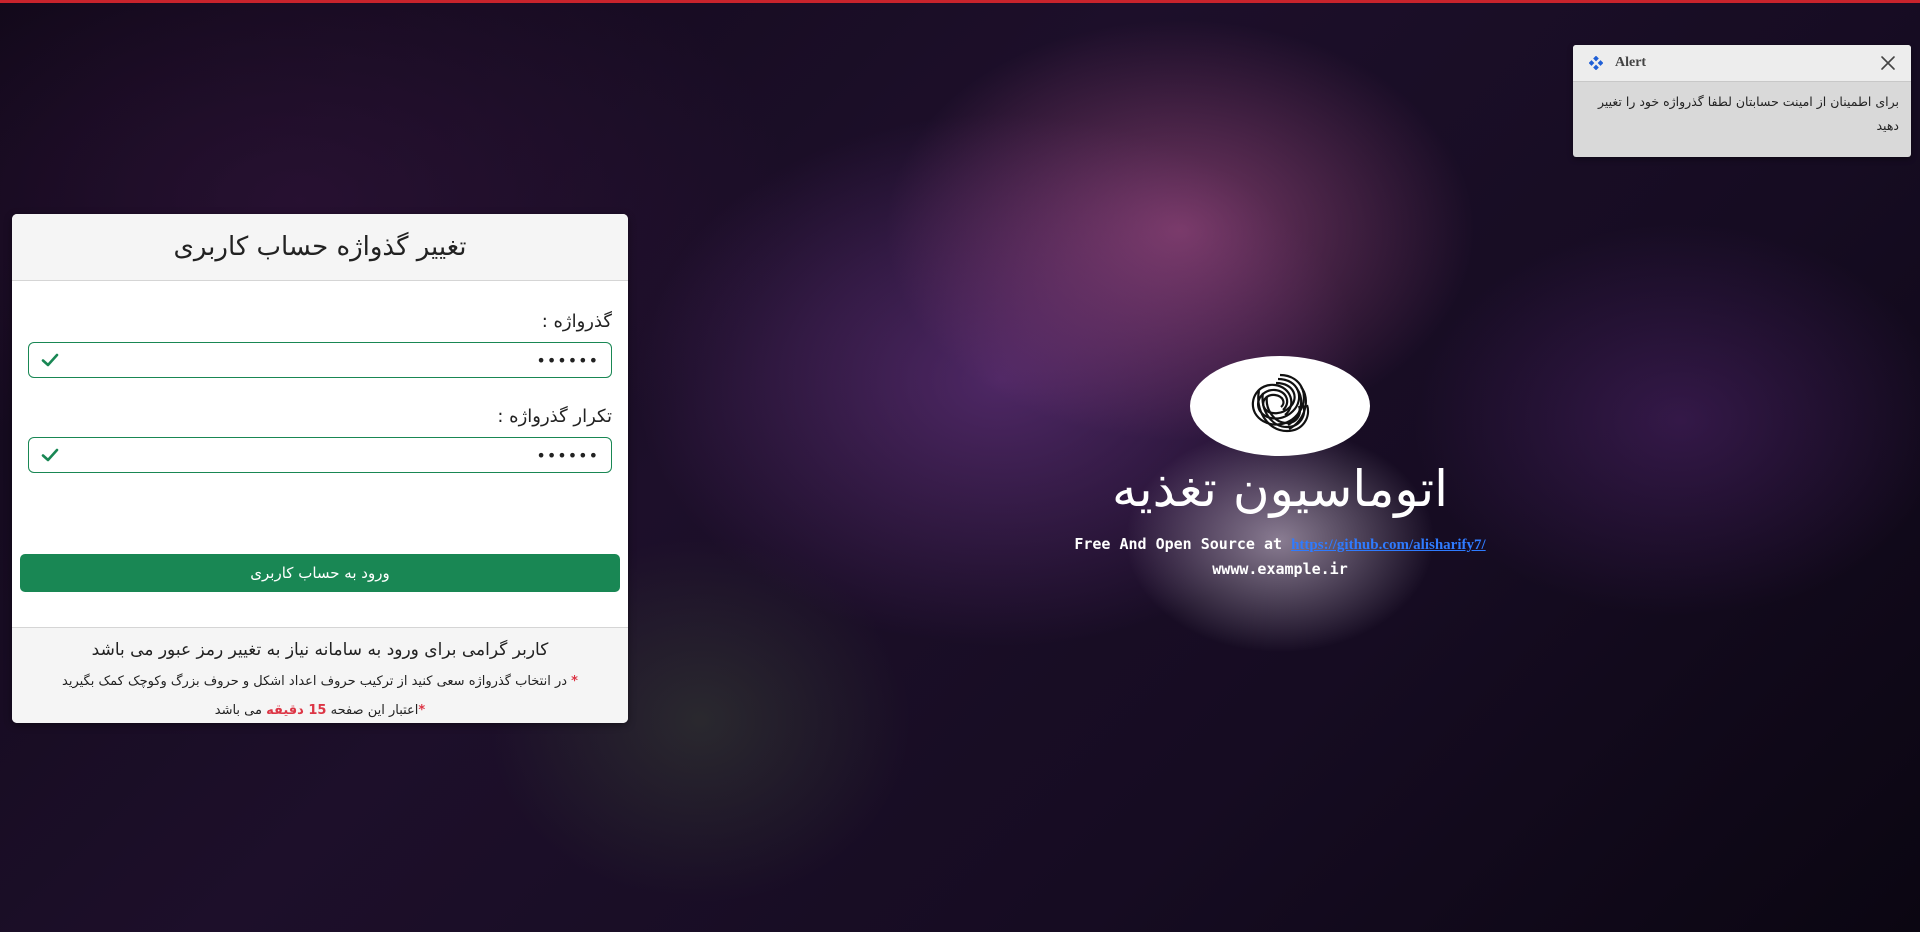  What do you see at coordinates (1631, 62) in the screenshot?
I see `alert-title: Alert` at bounding box center [1631, 62].